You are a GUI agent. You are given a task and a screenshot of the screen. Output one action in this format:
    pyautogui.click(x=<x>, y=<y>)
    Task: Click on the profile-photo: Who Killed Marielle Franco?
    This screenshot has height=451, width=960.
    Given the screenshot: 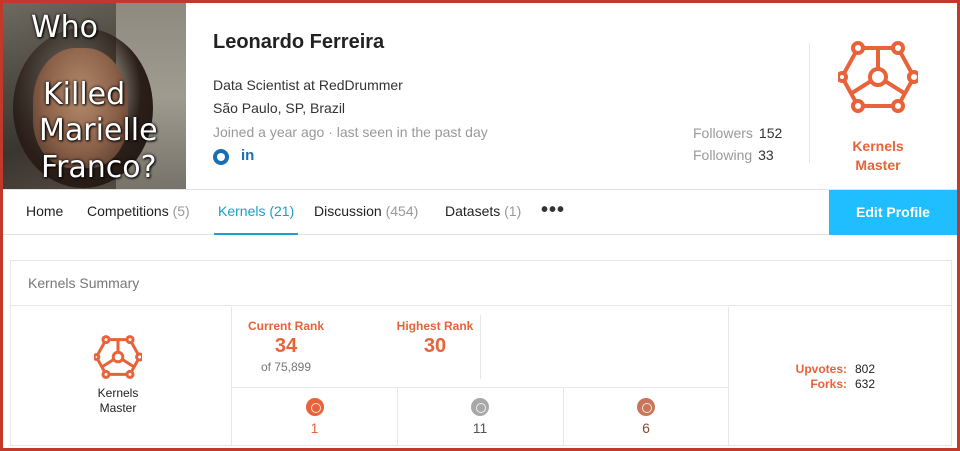 What is the action you would take?
    pyautogui.click(x=94, y=96)
    